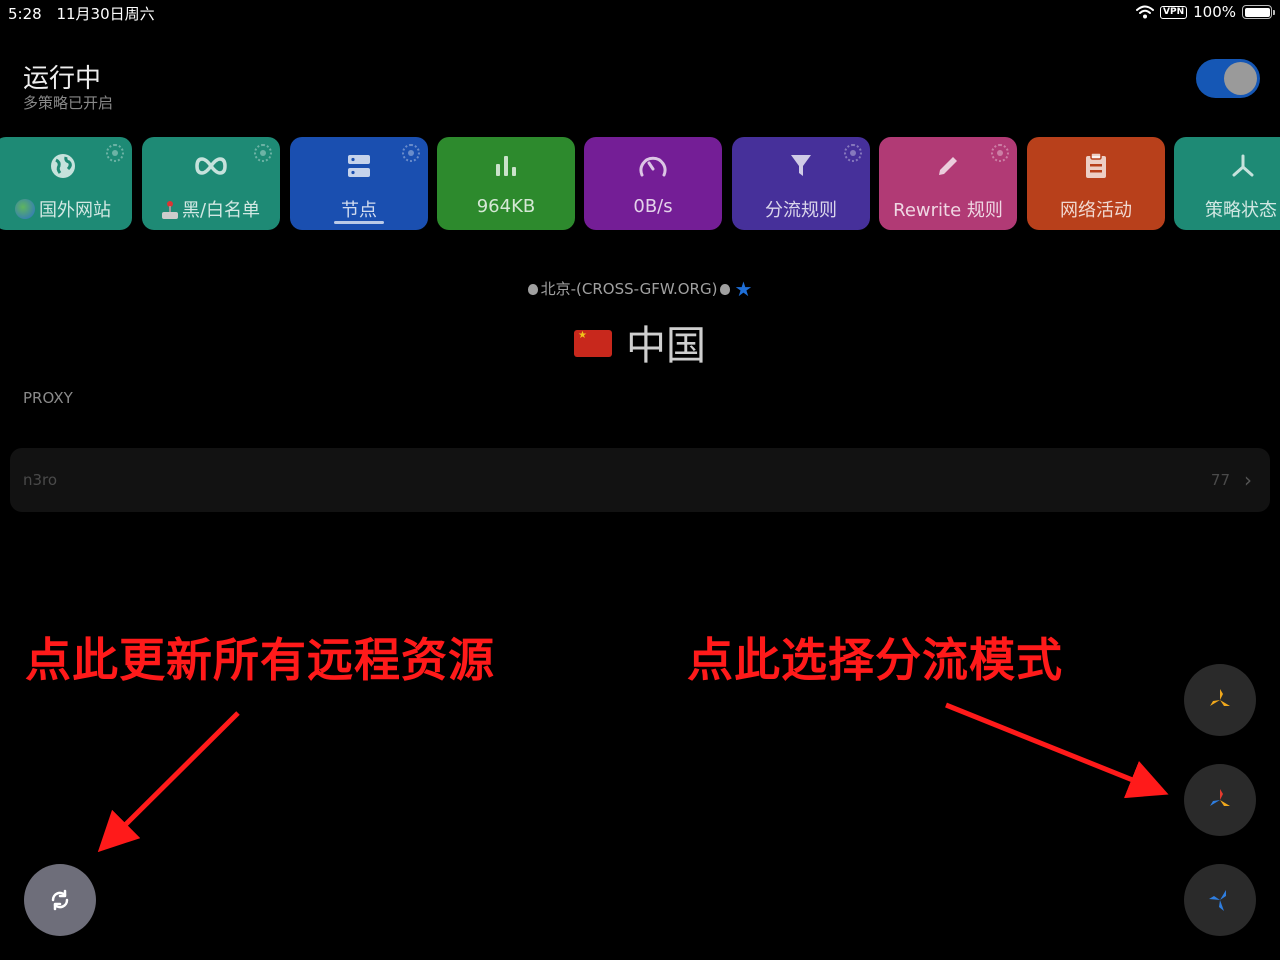 Image resolution: width=1280 pixels, height=960 pixels. What do you see at coordinates (506, 183) in the screenshot?
I see `tile-traffic: 964KB` at bounding box center [506, 183].